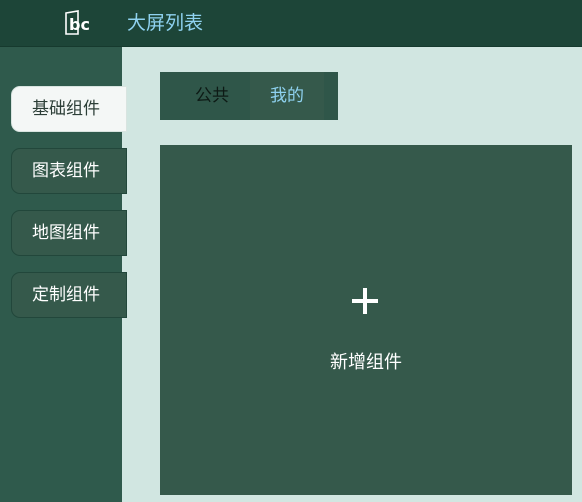 The height and width of the screenshot is (502, 582). Describe the element at coordinates (69, 295) in the screenshot. I see `sidebar-item-custom-components: 定制组件` at that location.